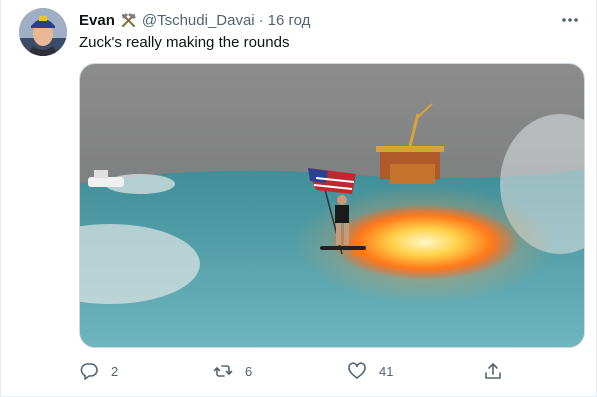 This screenshot has width=597, height=397. Describe the element at coordinates (115, 371) in the screenshot. I see `reply-count: 2` at that location.